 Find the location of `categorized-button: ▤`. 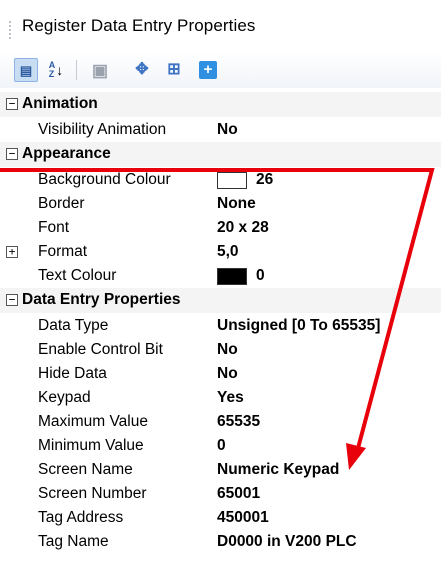

categorized-button: ▤ is located at coordinates (26, 70).